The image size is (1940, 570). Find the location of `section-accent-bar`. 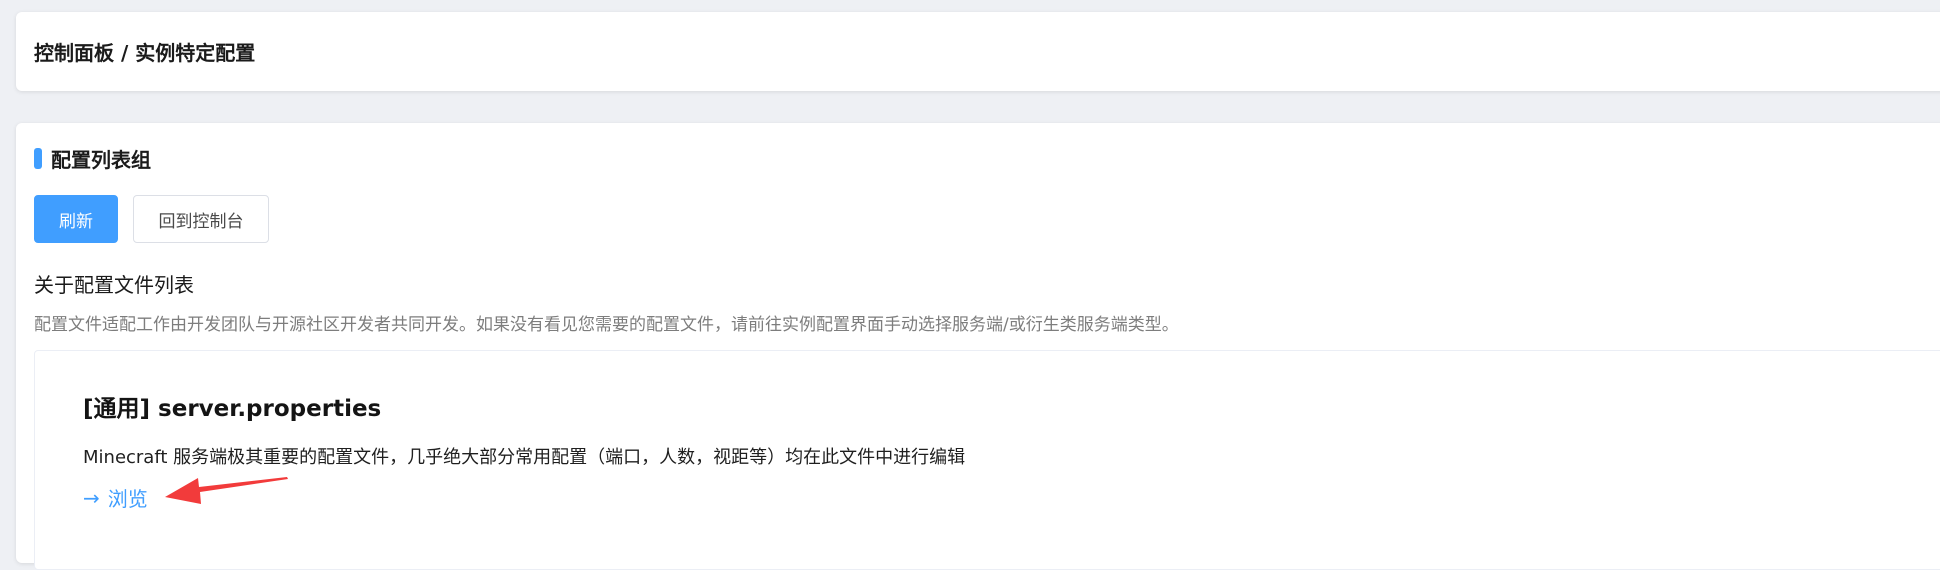

section-accent-bar is located at coordinates (38, 158).